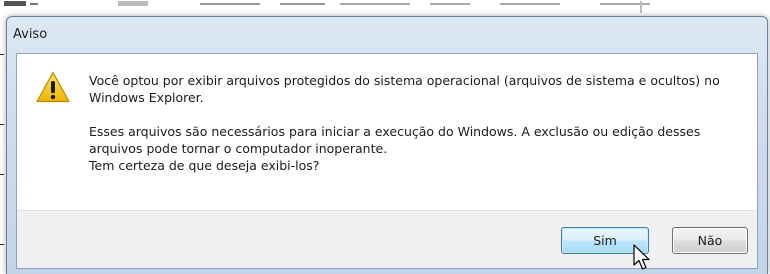 The image size is (770, 274). I want to click on warning-icon, so click(53, 87).